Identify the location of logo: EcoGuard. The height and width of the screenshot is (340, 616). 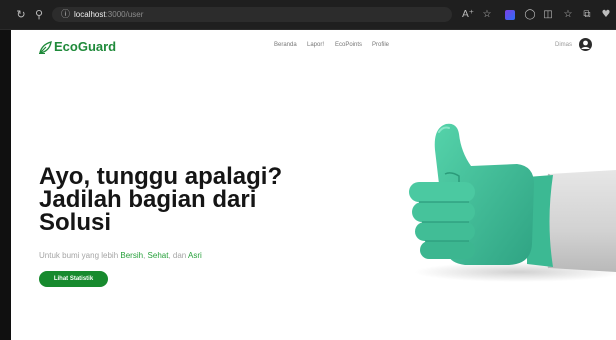
(77, 47).